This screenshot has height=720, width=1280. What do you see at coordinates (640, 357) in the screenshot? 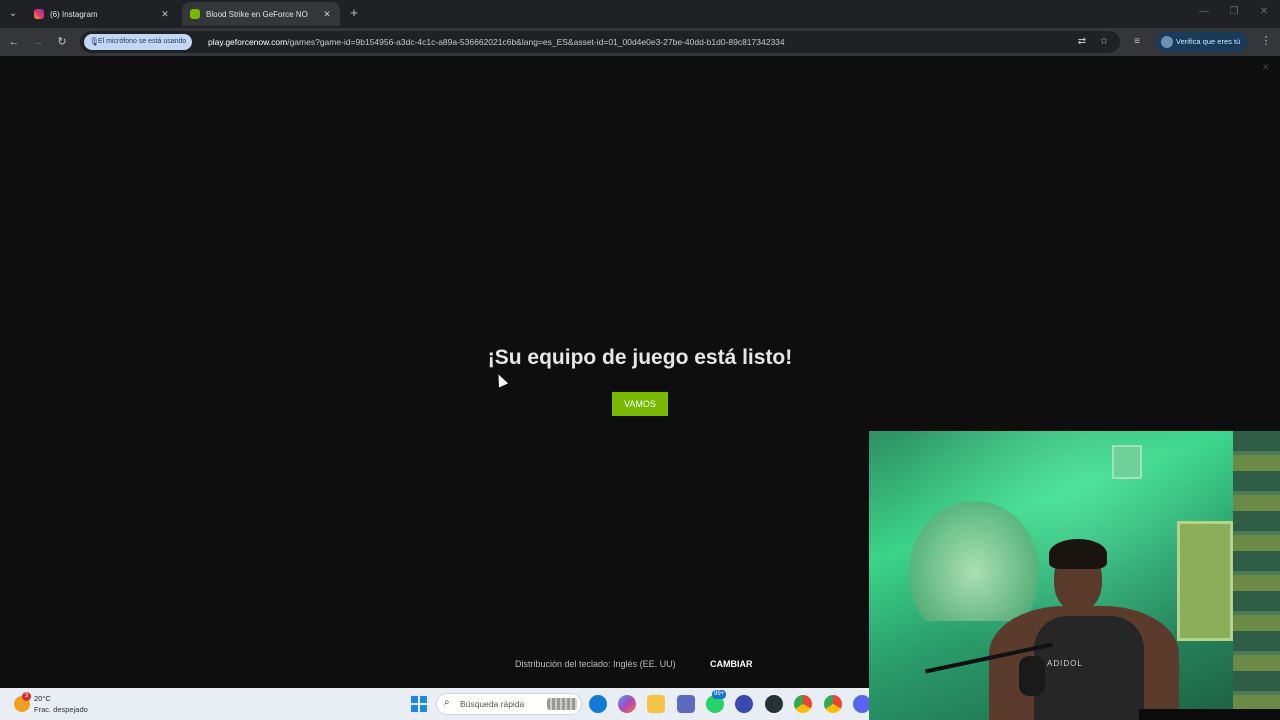
I see `page-title: ¡Su equipo de juego está listo!` at bounding box center [640, 357].